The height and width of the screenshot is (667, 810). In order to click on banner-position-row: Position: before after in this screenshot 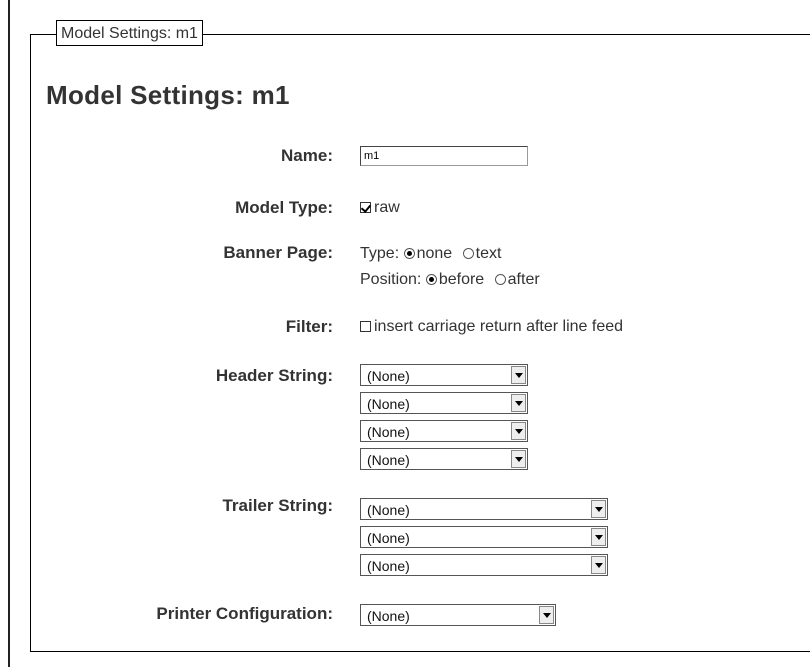, I will do `click(450, 280)`.